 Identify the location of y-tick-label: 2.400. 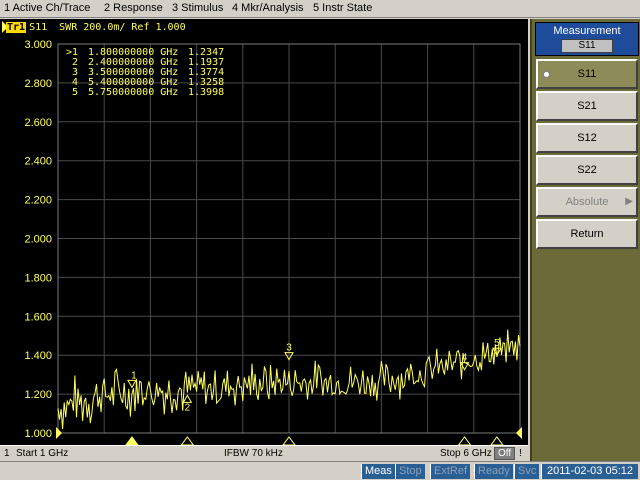
(38, 162).